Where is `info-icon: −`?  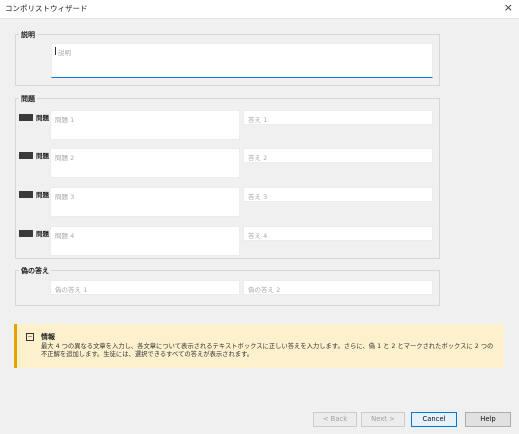
info-icon: − is located at coordinates (30, 337).